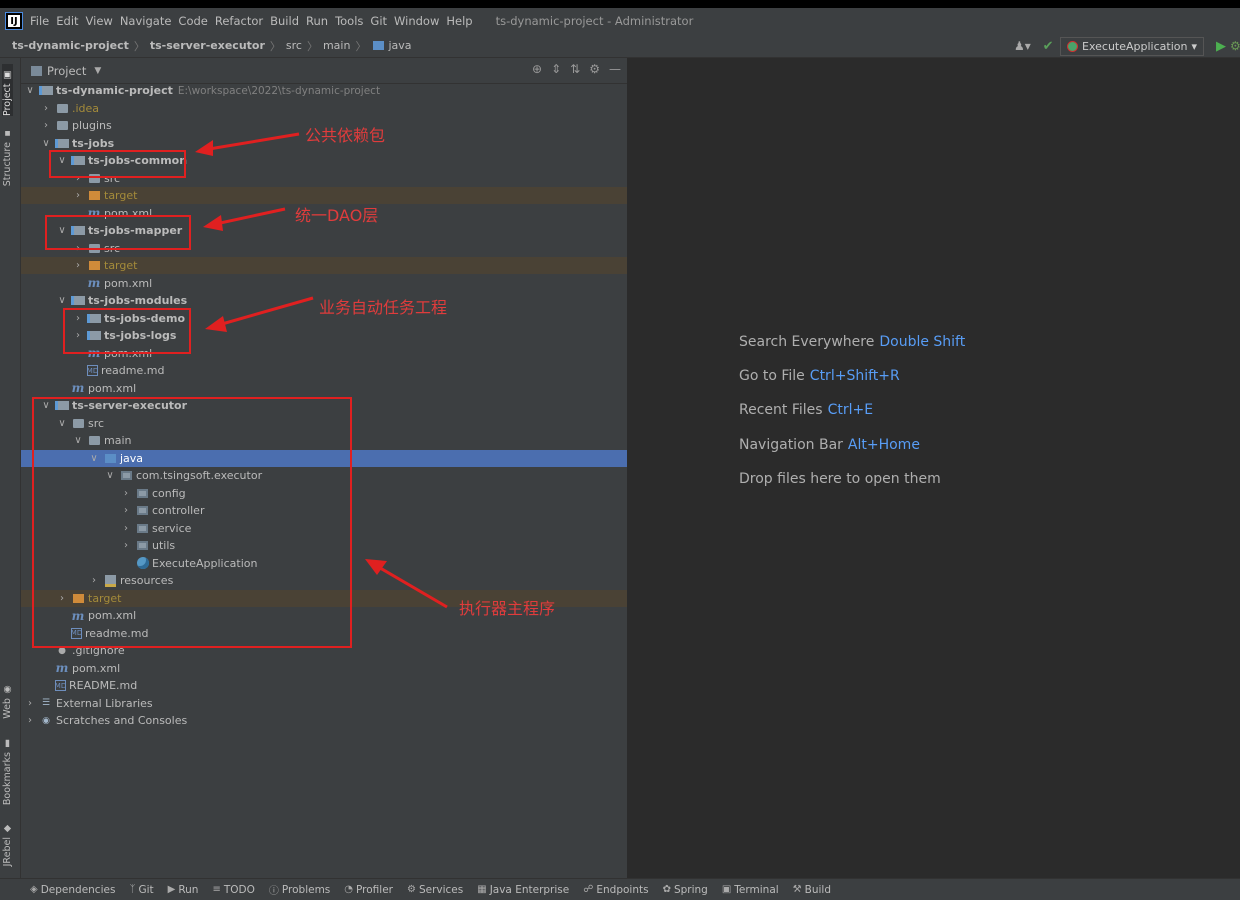  Describe the element at coordinates (378, 21) in the screenshot. I see `menu-git: Git` at that location.